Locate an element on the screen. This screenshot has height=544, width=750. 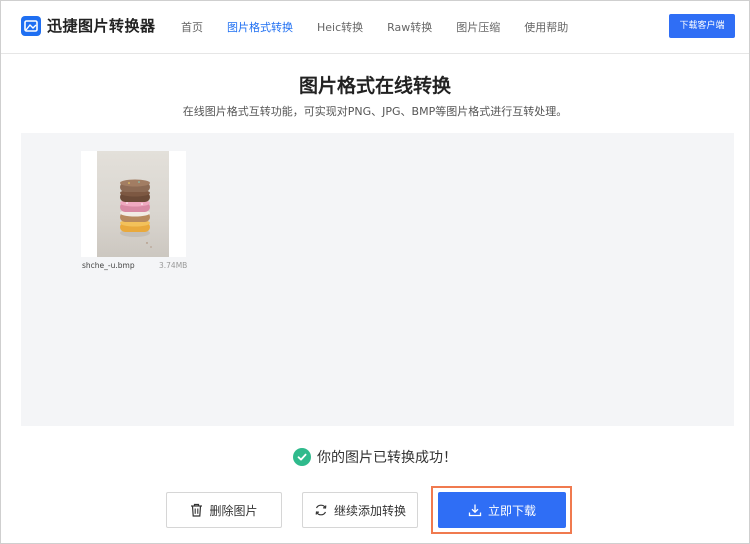
trash-icon is located at coordinates (196, 510).